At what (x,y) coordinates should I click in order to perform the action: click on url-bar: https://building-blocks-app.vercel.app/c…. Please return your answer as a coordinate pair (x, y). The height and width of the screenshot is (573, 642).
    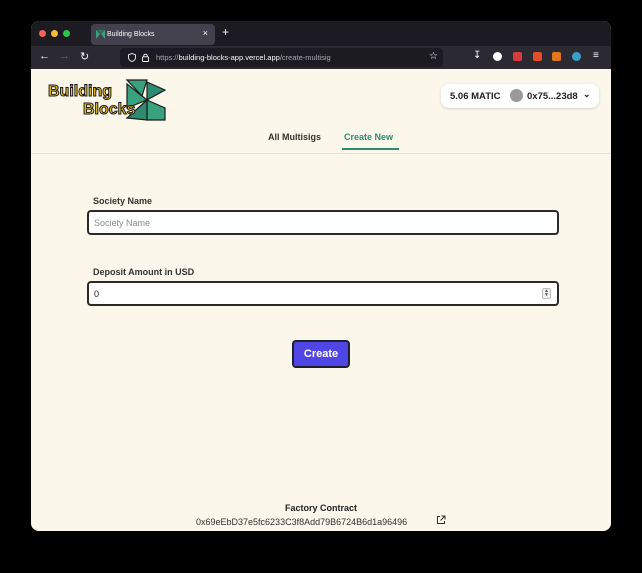
    Looking at the image, I should click on (281, 57).